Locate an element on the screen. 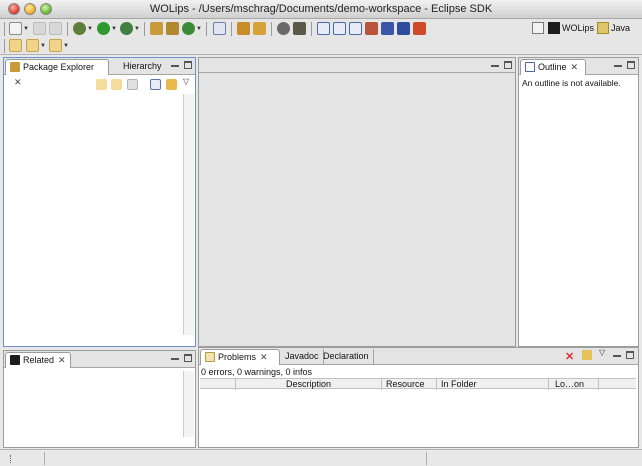  forward-nav-icon is located at coordinates (116, 84).